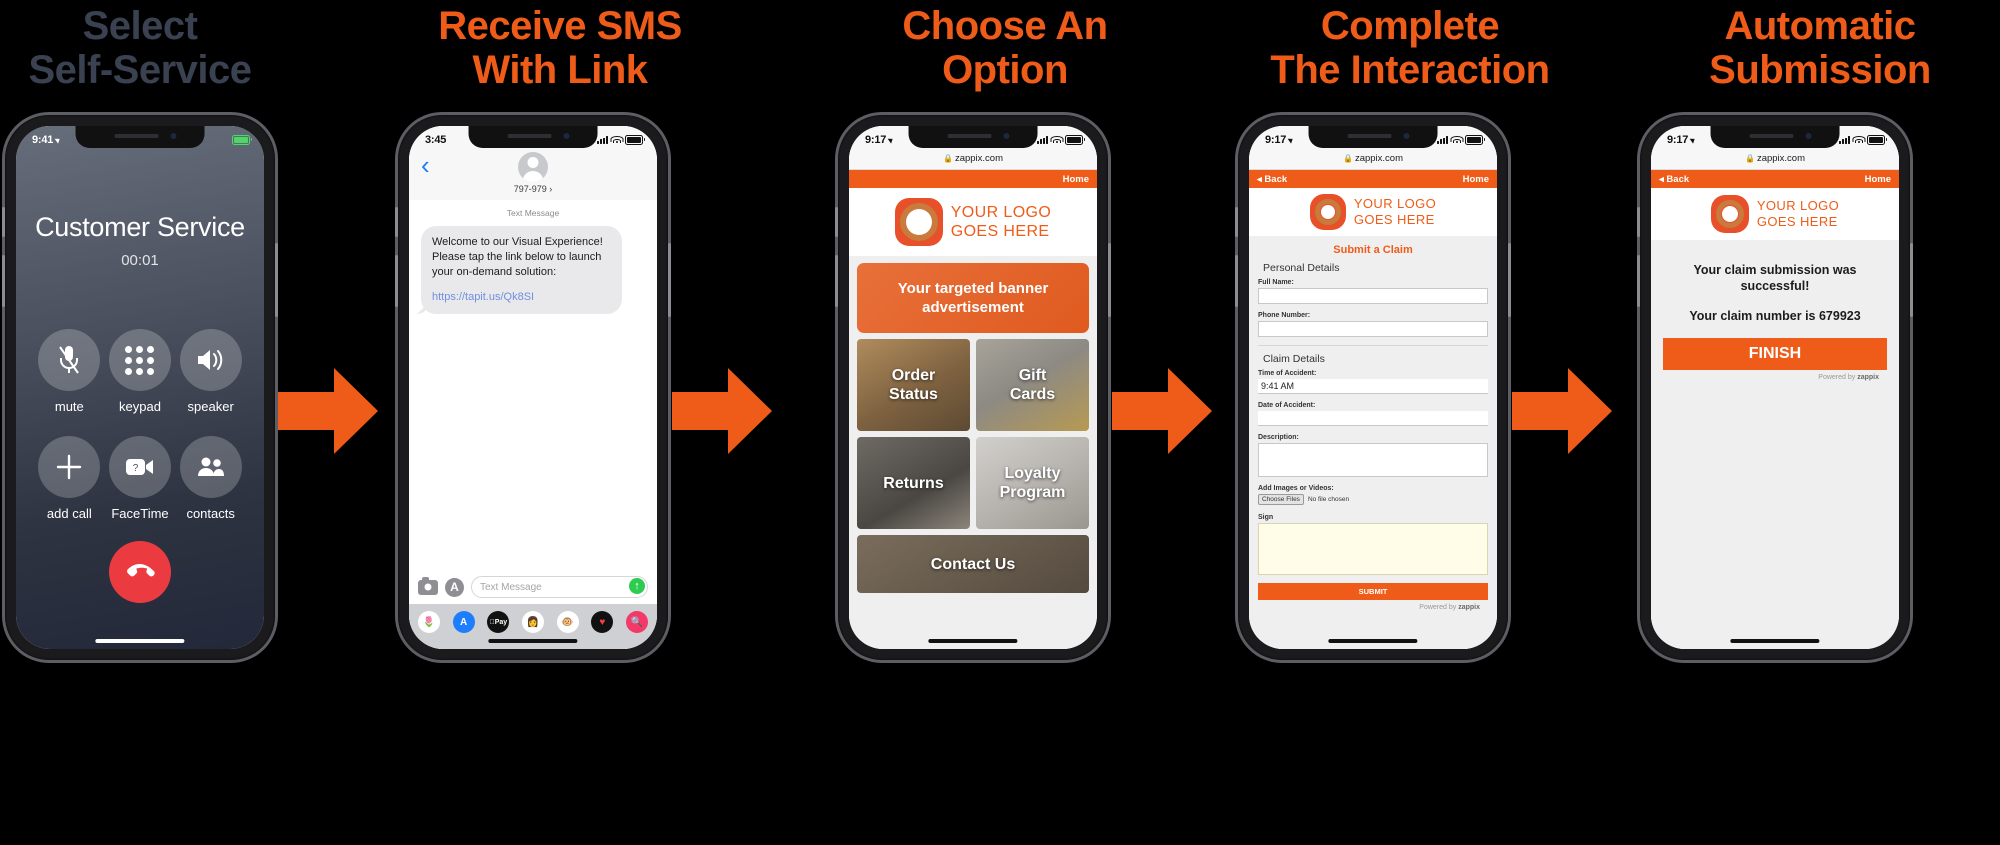  I want to click on notch, so click(1373, 137).